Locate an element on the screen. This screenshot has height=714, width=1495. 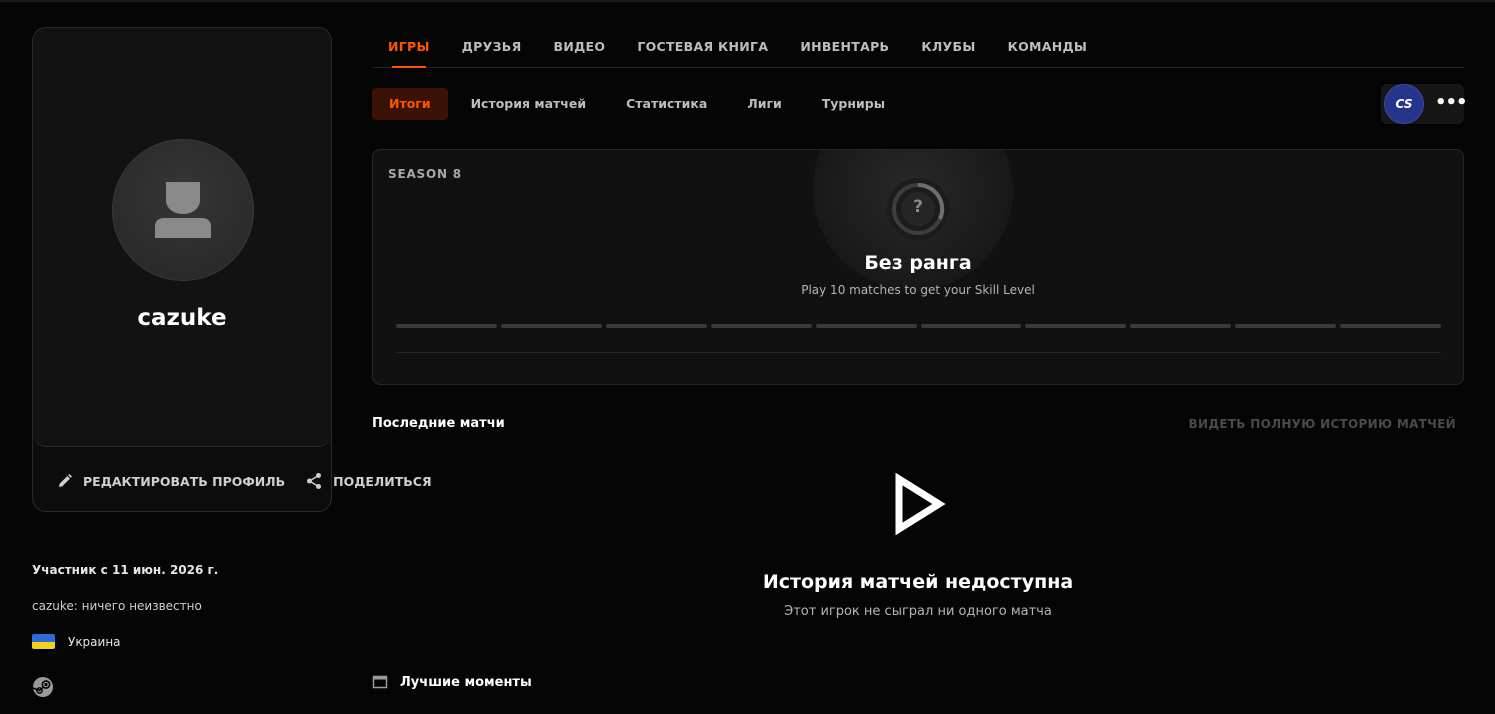
ukraine-flag-icon is located at coordinates (43, 641).